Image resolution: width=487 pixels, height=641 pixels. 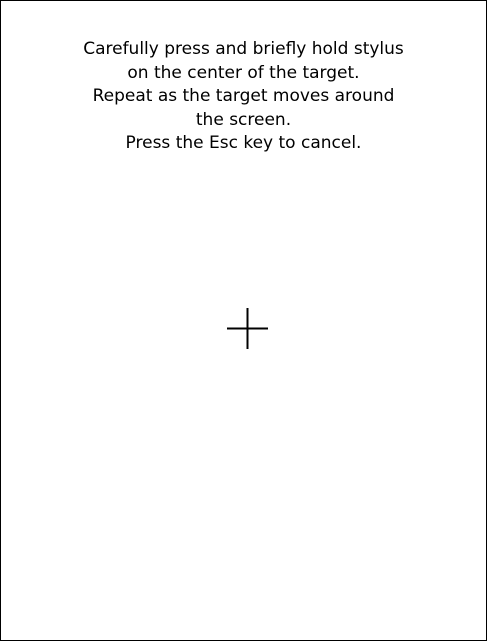 What do you see at coordinates (243, 49) in the screenshot?
I see `instruction-line: Carefully press and briefly hold stylus` at bounding box center [243, 49].